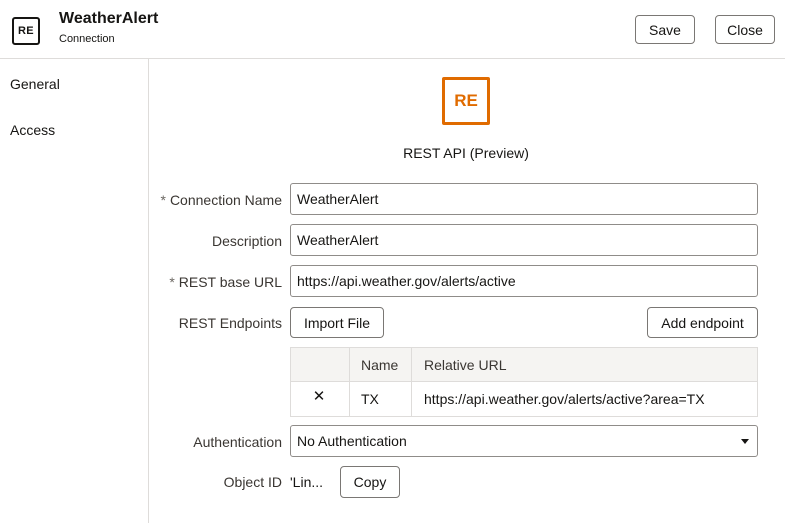 Image resolution: width=785 pixels, height=523 pixels. Describe the element at coordinates (370, 399) in the screenshot. I see `endpoint-name: TX` at that location.